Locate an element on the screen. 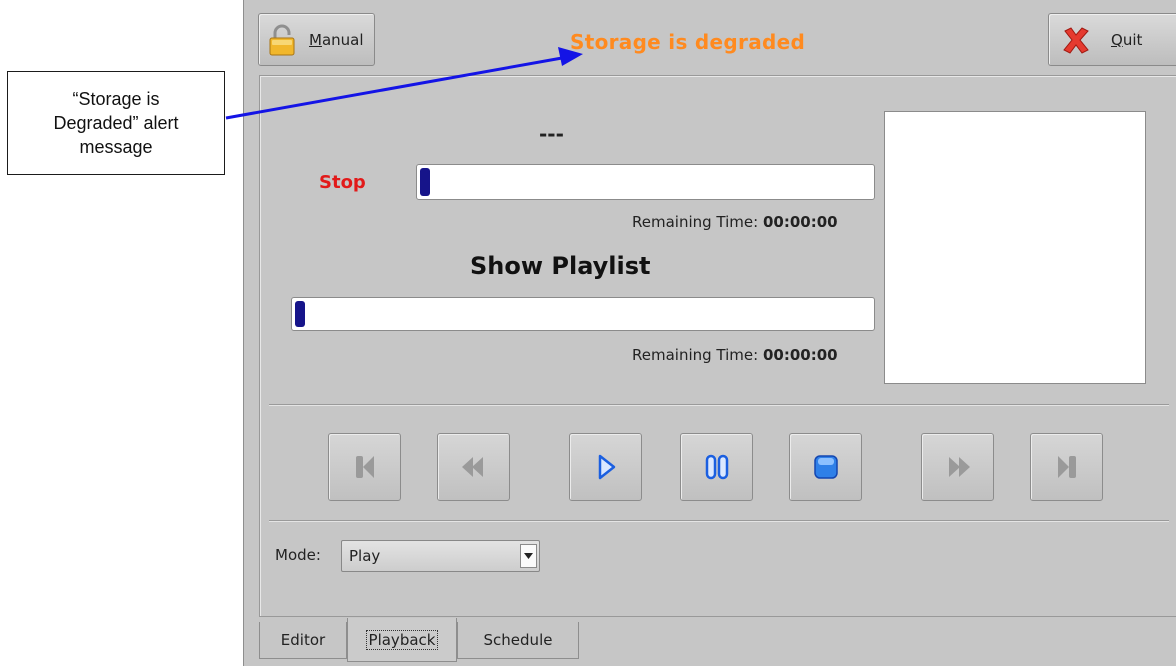  tab-playback: Playback is located at coordinates (402, 640).